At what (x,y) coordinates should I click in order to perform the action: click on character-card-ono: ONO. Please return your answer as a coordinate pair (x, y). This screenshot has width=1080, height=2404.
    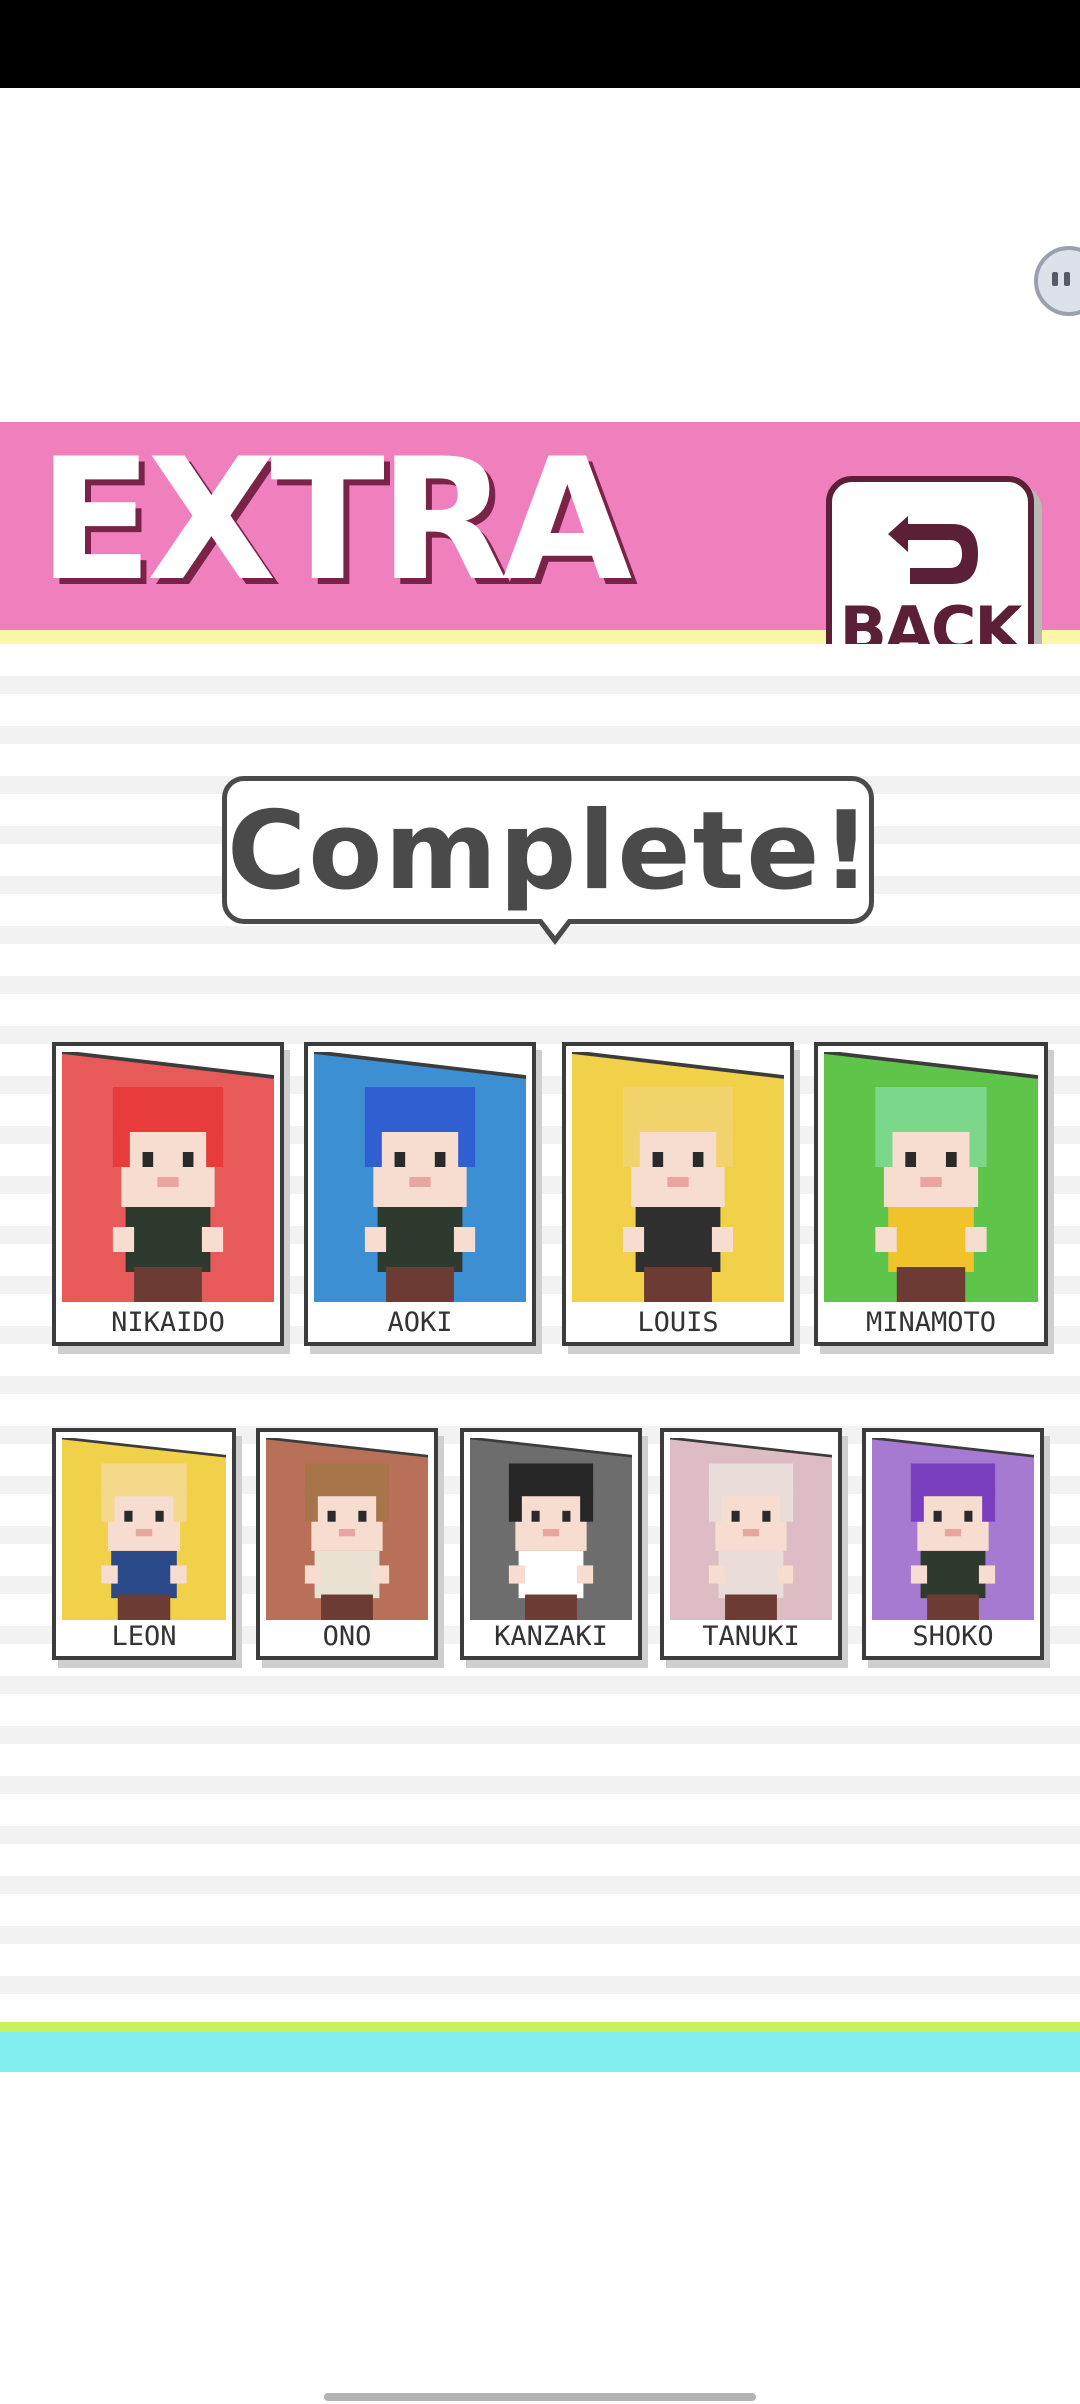
    Looking at the image, I should click on (347, 1544).